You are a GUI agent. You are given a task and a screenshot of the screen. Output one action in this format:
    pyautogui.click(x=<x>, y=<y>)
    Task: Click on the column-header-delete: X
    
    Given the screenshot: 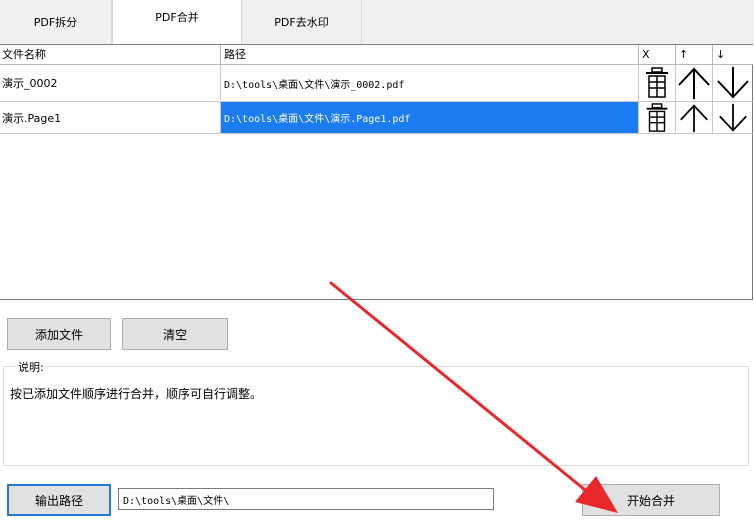 What is the action you would take?
    pyautogui.click(x=657, y=55)
    